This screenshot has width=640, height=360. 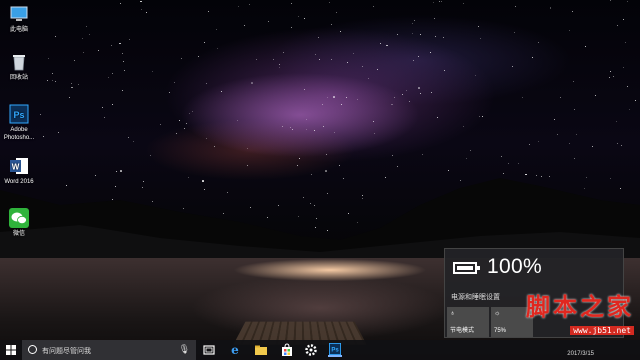 What do you see at coordinates (19, 63) in the screenshot?
I see `recycle-bin-icon` at bounding box center [19, 63].